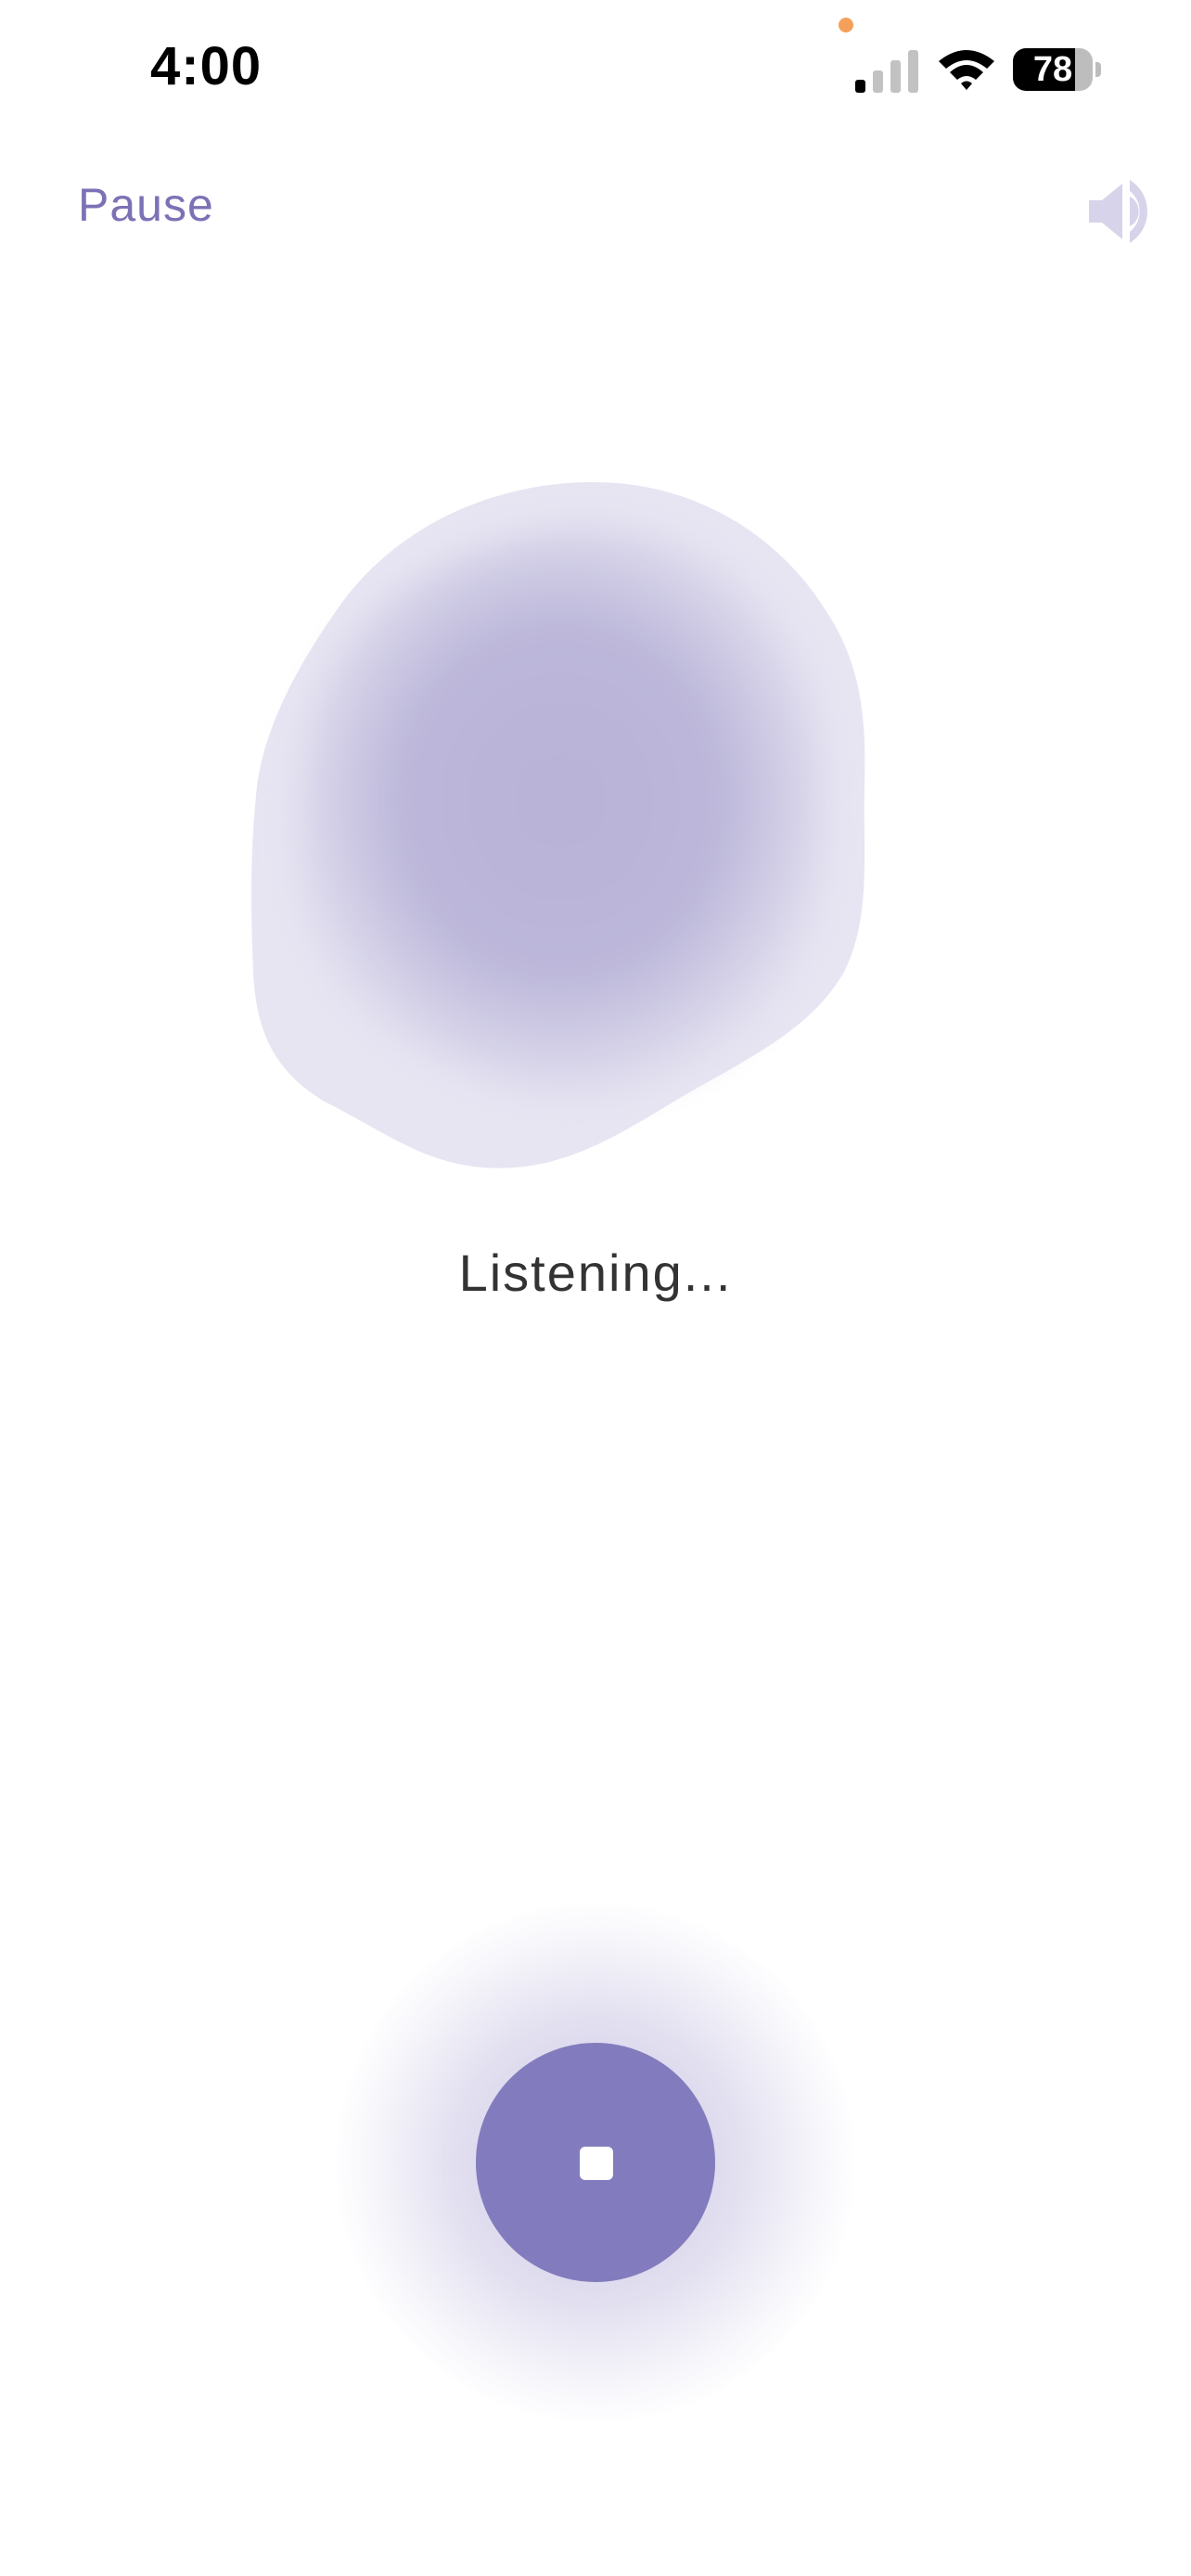  What do you see at coordinates (146, 205) in the screenshot?
I see `pause-button: Pause` at bounding box center [146, 205].